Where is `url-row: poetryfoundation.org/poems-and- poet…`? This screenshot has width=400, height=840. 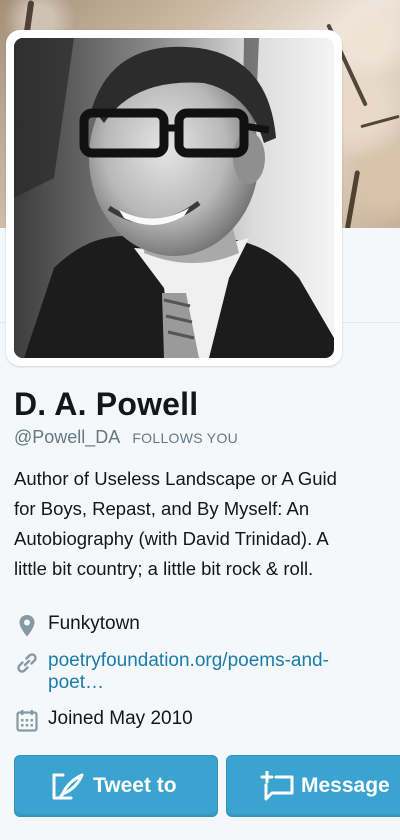
url-row: poetryfoundation.org/poems-and- poet… is located at coordinates (171, 672).